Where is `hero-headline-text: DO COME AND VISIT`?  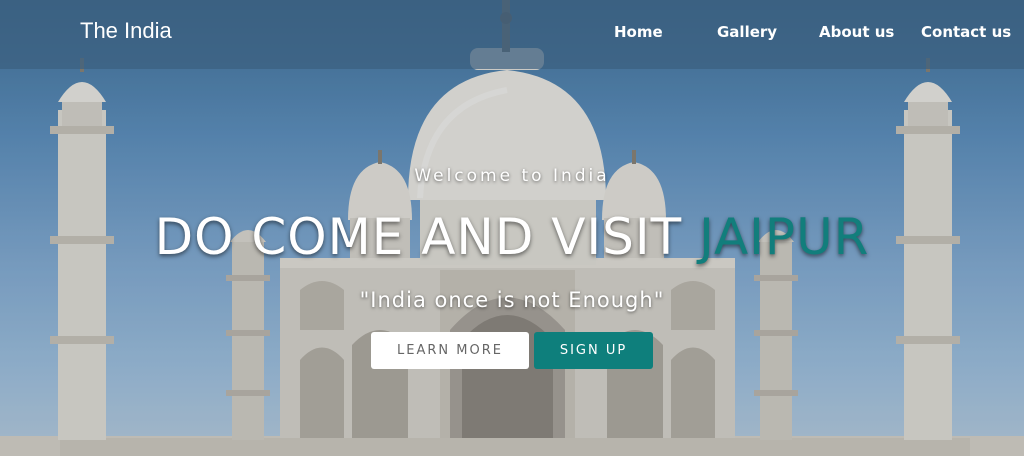
hero-headline-text: DO COME AND VISIT is located at coordinates (418, 237).